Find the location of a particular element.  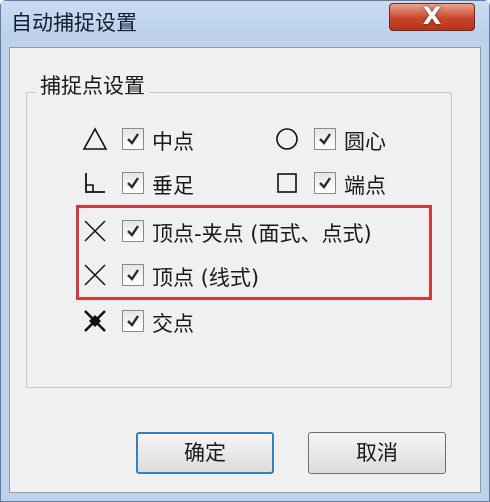

close-button: X is located at coordinates (432, 16).